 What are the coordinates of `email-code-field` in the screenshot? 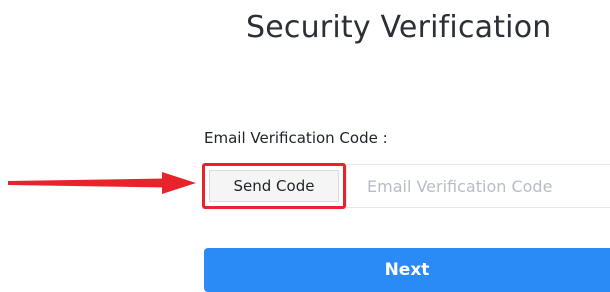 It's located at (478, 186).